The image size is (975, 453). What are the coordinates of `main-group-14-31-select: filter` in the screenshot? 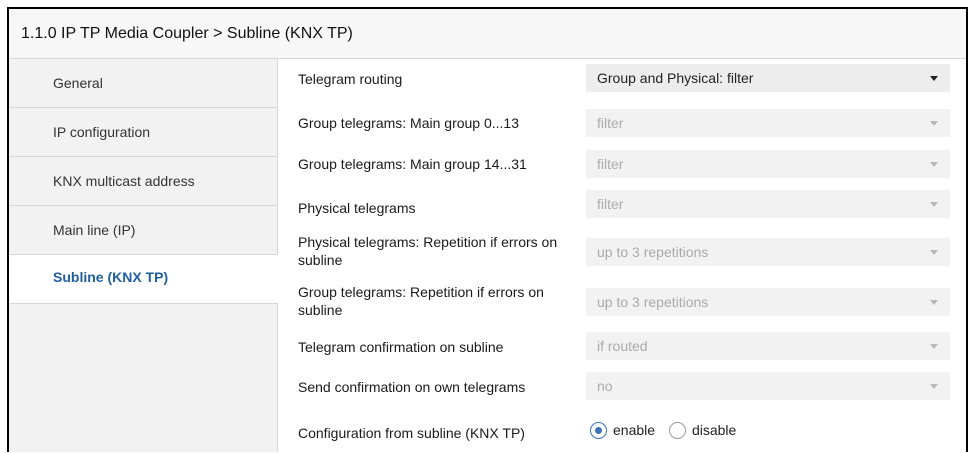 It's located at (768, 164).